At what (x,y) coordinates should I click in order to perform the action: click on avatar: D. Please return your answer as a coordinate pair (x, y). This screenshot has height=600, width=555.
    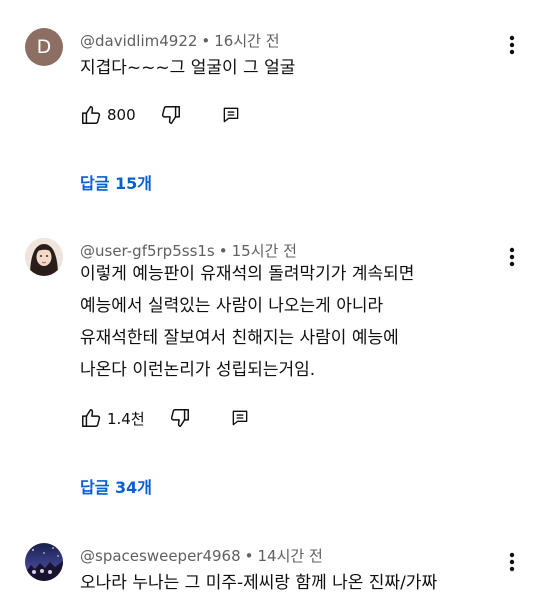
    Looking at the image, I should click on (44, 47).